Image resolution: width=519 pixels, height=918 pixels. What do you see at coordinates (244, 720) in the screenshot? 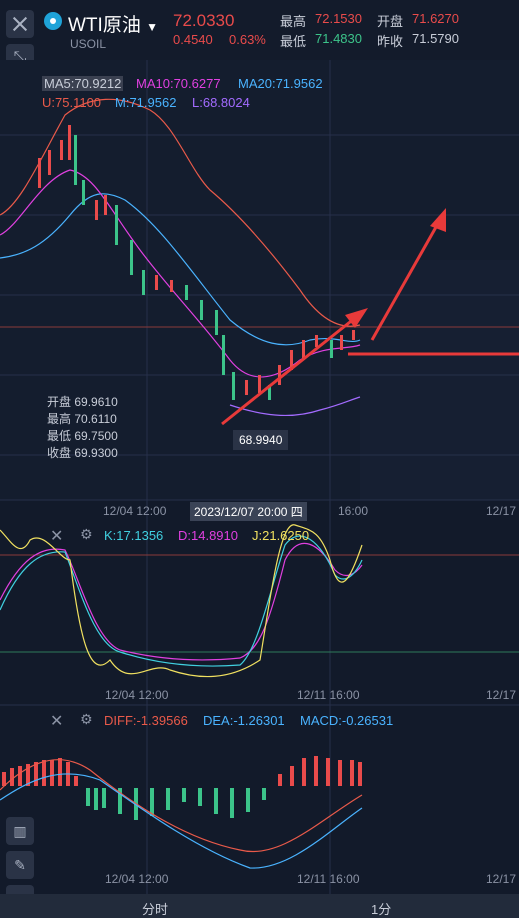
I see `macd-dea-legend: DEA:-1.26301` at bounding box center [244, 720].